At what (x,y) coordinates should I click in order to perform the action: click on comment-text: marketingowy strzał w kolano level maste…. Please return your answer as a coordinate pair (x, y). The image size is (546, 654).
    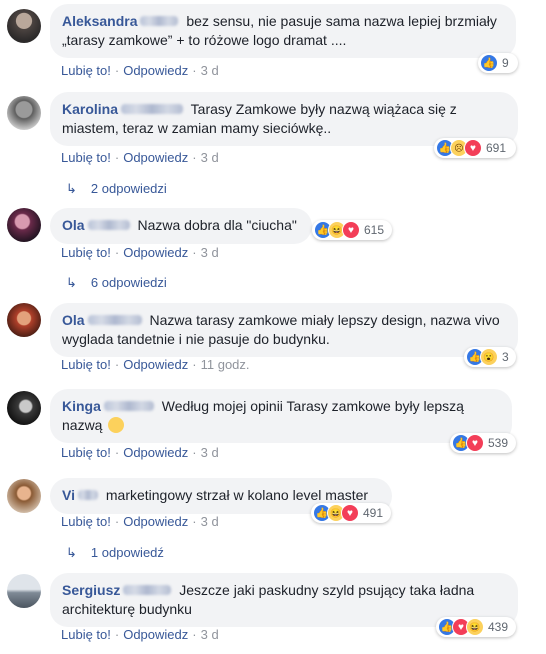
    Looking at the image, I should click on (237, 495).